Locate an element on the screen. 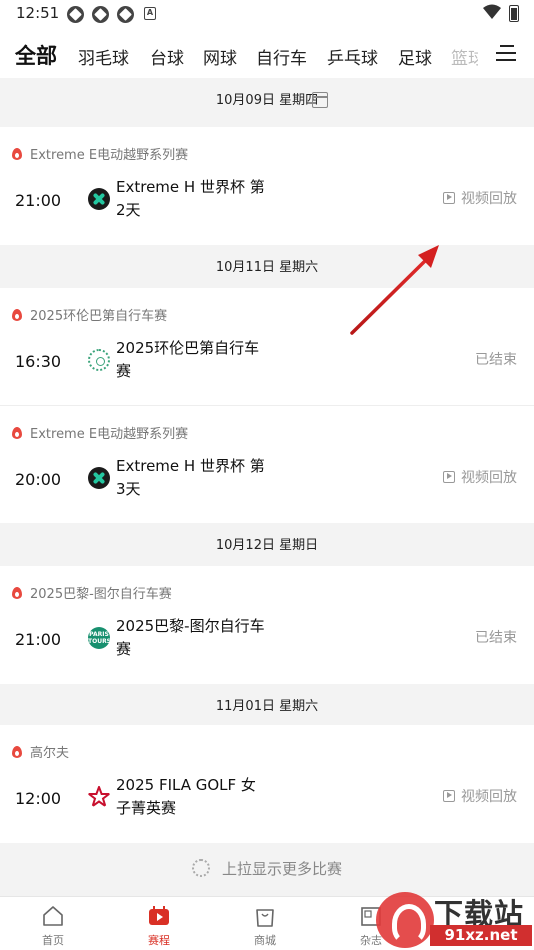 This screenshot has width=534, height=950. tab-menu-icon is located at coordinates (507, 53).